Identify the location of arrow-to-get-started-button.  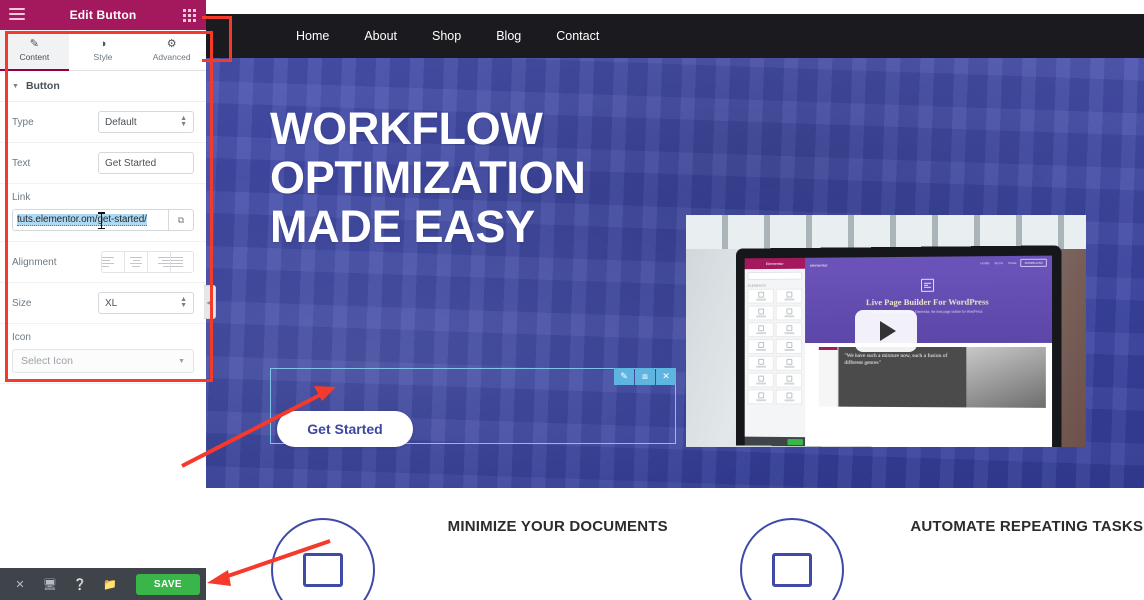
(258, 427).